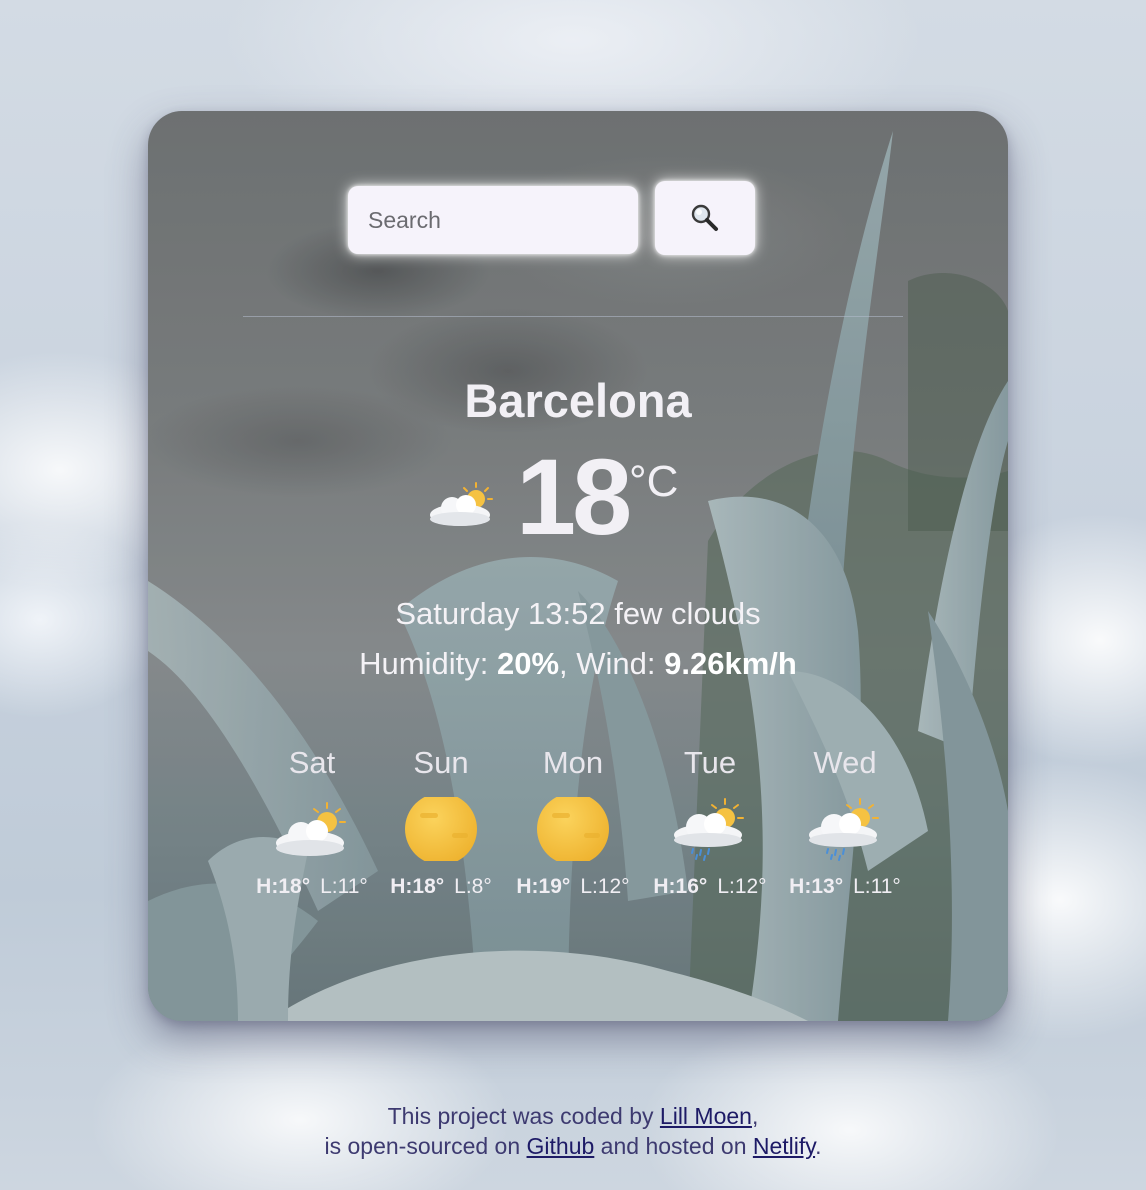 The height and width of the screenshot is (1190, 1146). I want to click on forecast-temps: H:18° L:11°, so click(312, 887).